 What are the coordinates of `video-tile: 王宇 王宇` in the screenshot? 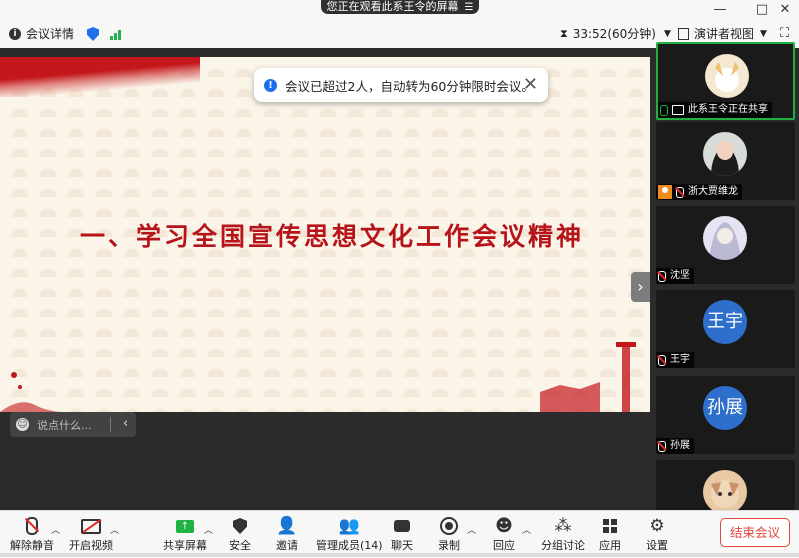 It's located at (725, 329).